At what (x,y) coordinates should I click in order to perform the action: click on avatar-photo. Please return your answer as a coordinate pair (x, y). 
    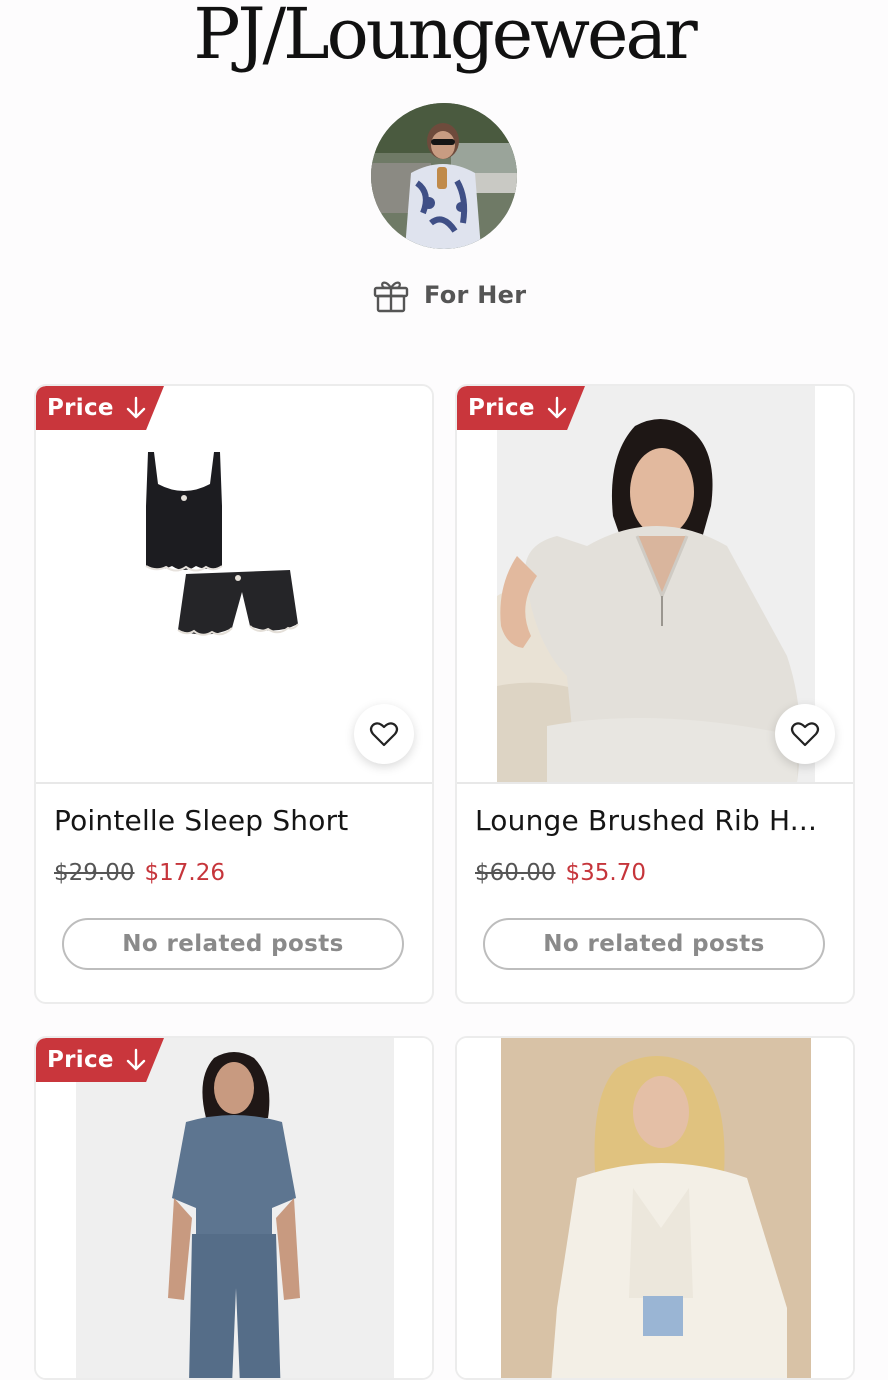
    Looking at the image, I should click on (444, 176).